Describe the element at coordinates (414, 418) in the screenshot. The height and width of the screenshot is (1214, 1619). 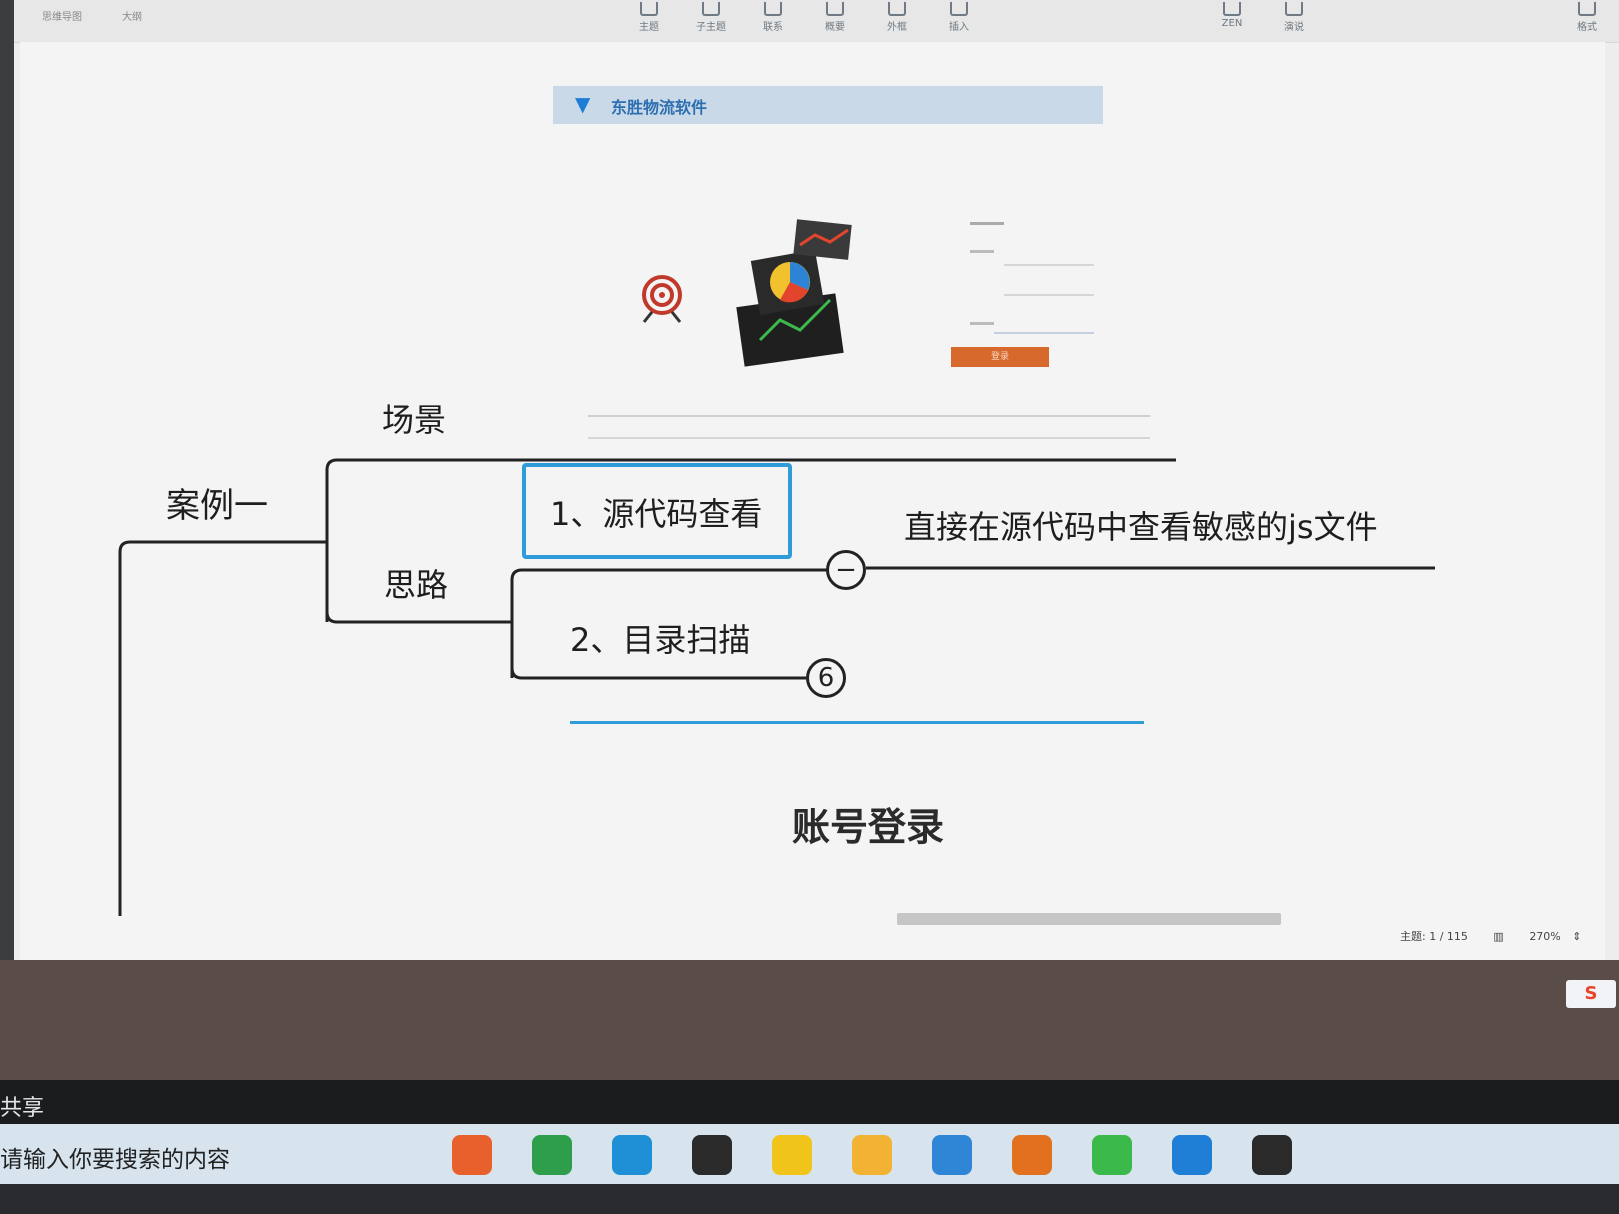
I see `node-scene: 场景` at that location.